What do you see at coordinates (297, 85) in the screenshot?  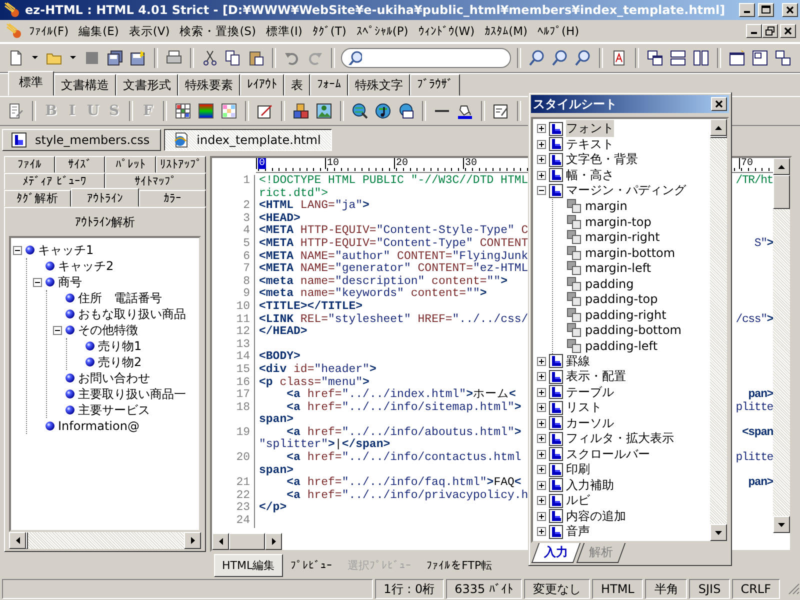 I see `toolbar-tab: 表` at bounding box center [297, 85].